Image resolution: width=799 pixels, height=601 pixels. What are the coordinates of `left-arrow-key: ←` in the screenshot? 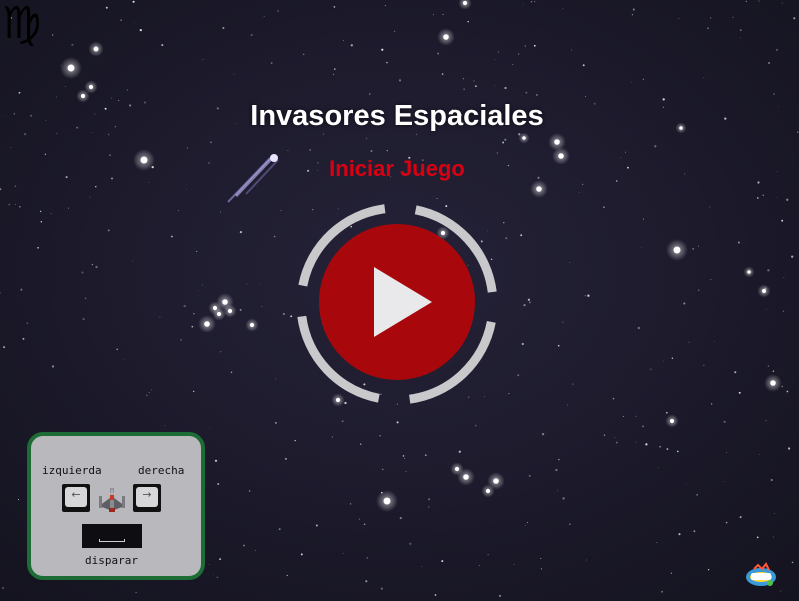 It's located at (76, 498).